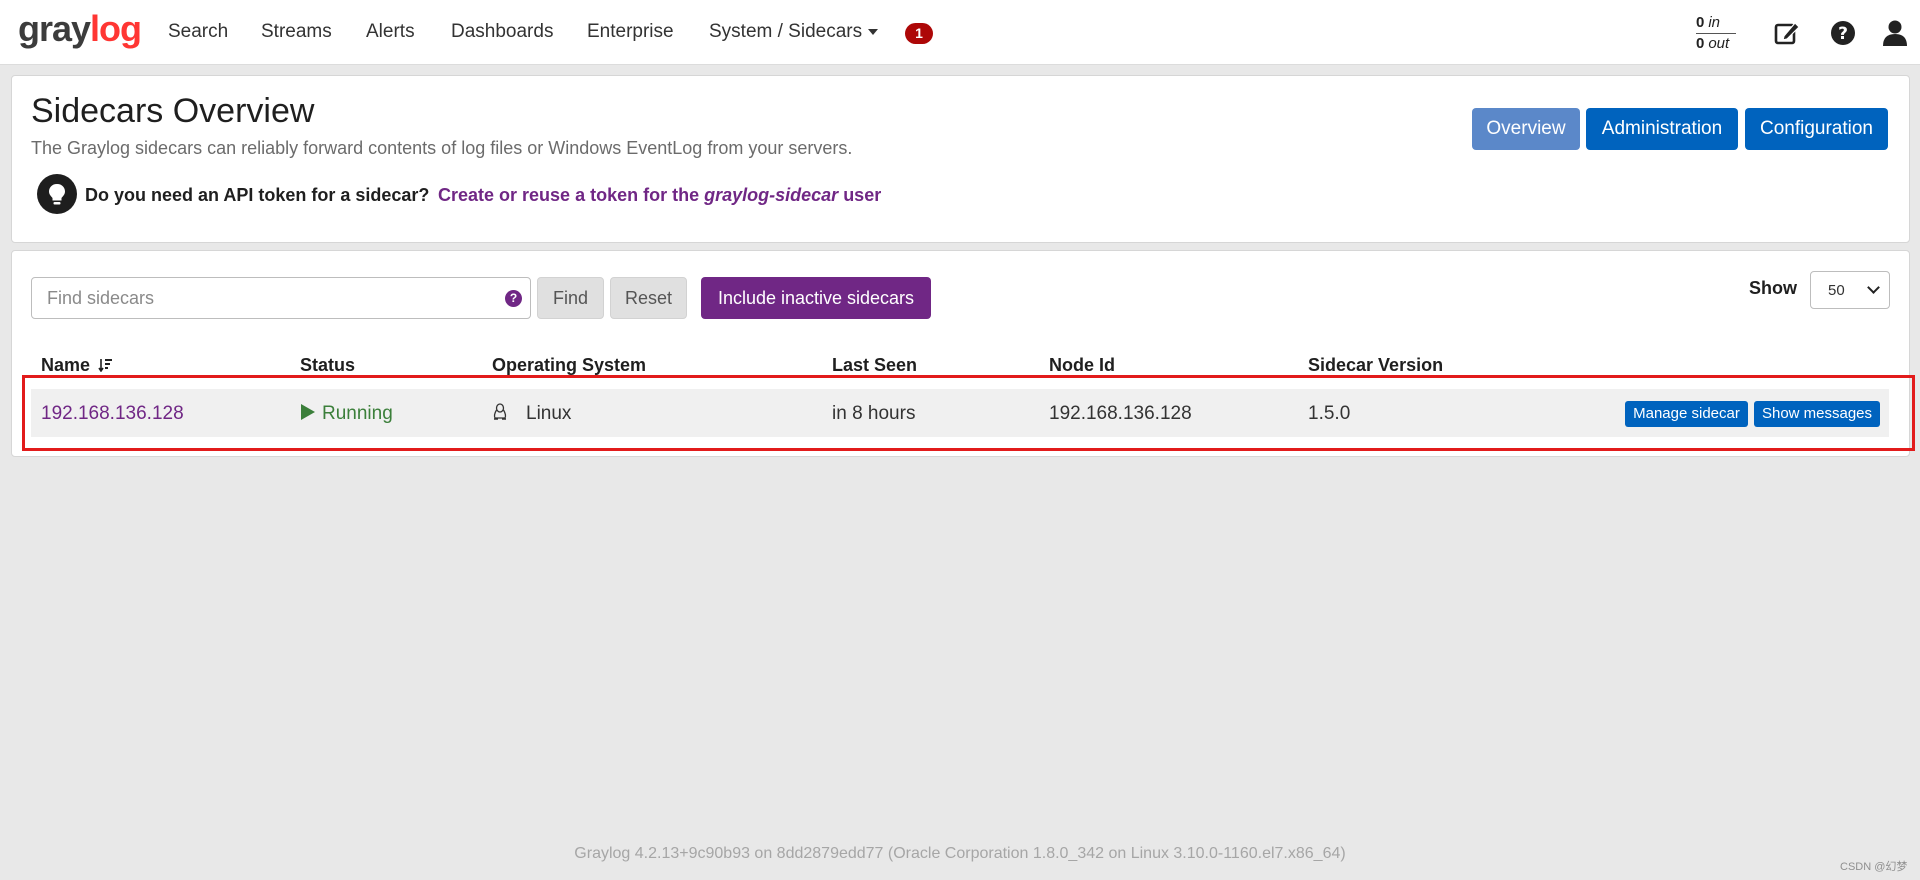 The height and width of the screenshot is (880, 1920). I want to click on throughput-out-label: out, so click(1719, 43).